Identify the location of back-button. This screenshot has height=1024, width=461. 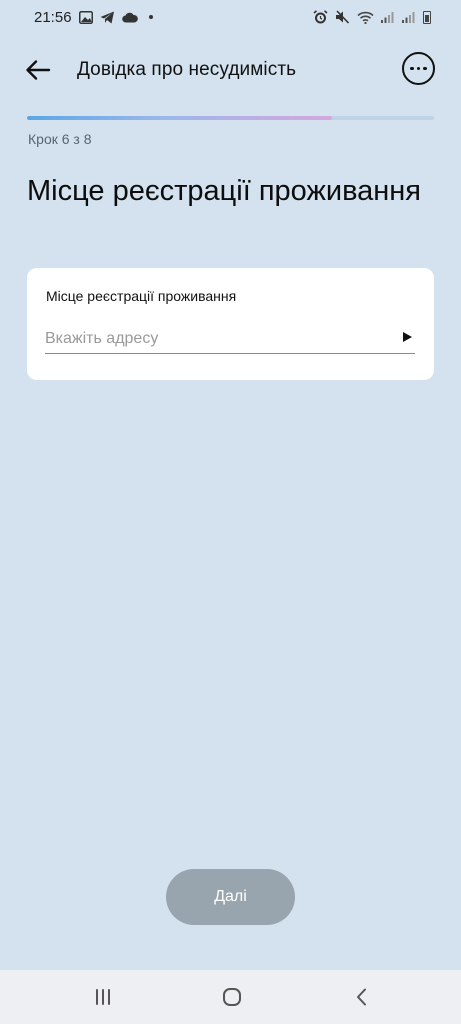
(38, 70).